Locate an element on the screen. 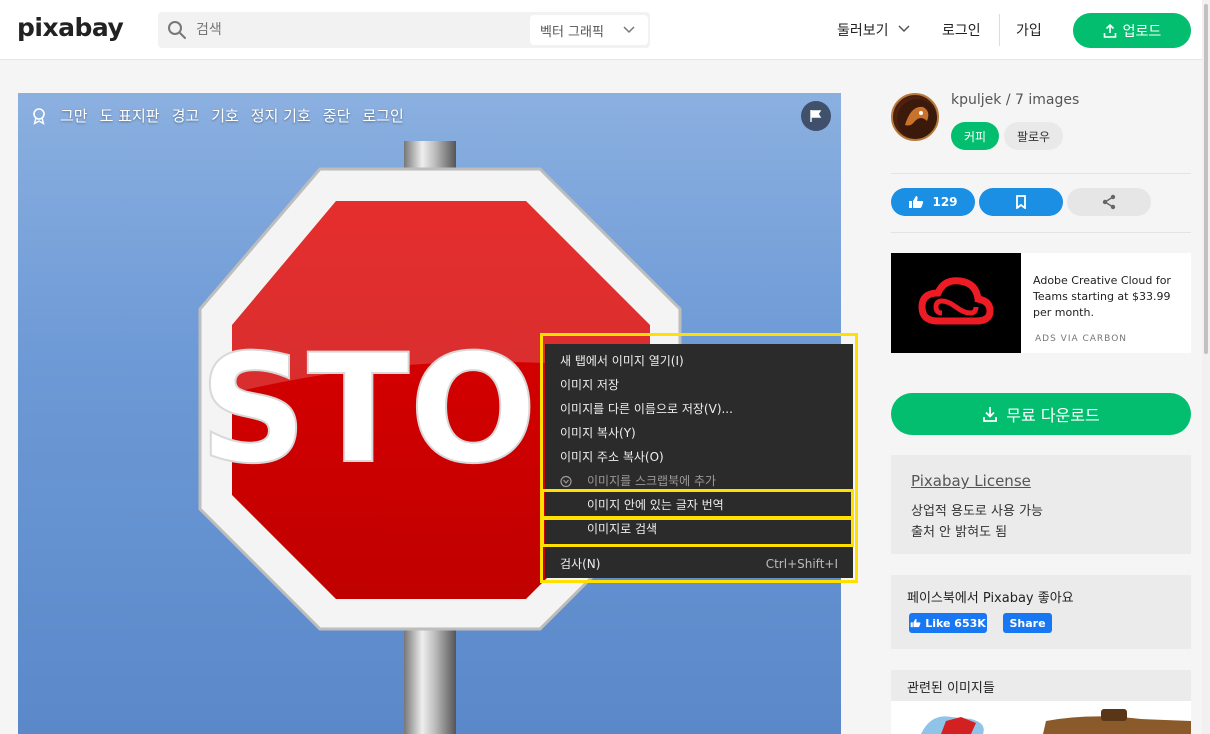 This screenshot has height=734, width=1210. search-bar: 벡터 그래픽 is located at coordinates (404, 30).